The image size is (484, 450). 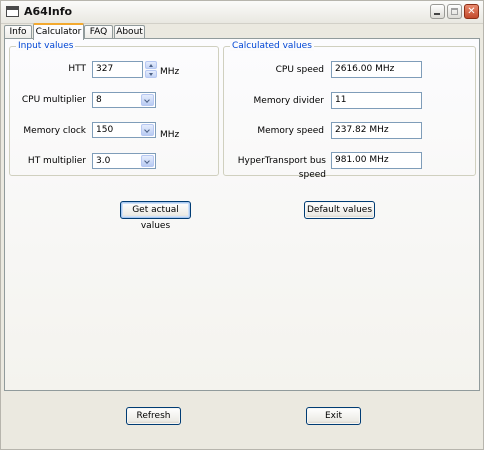 What do you see at coordinates (299, 70) in the screenshot?
I see `cpu-speed-label: CPU speed` at bounding box center [299, 70].